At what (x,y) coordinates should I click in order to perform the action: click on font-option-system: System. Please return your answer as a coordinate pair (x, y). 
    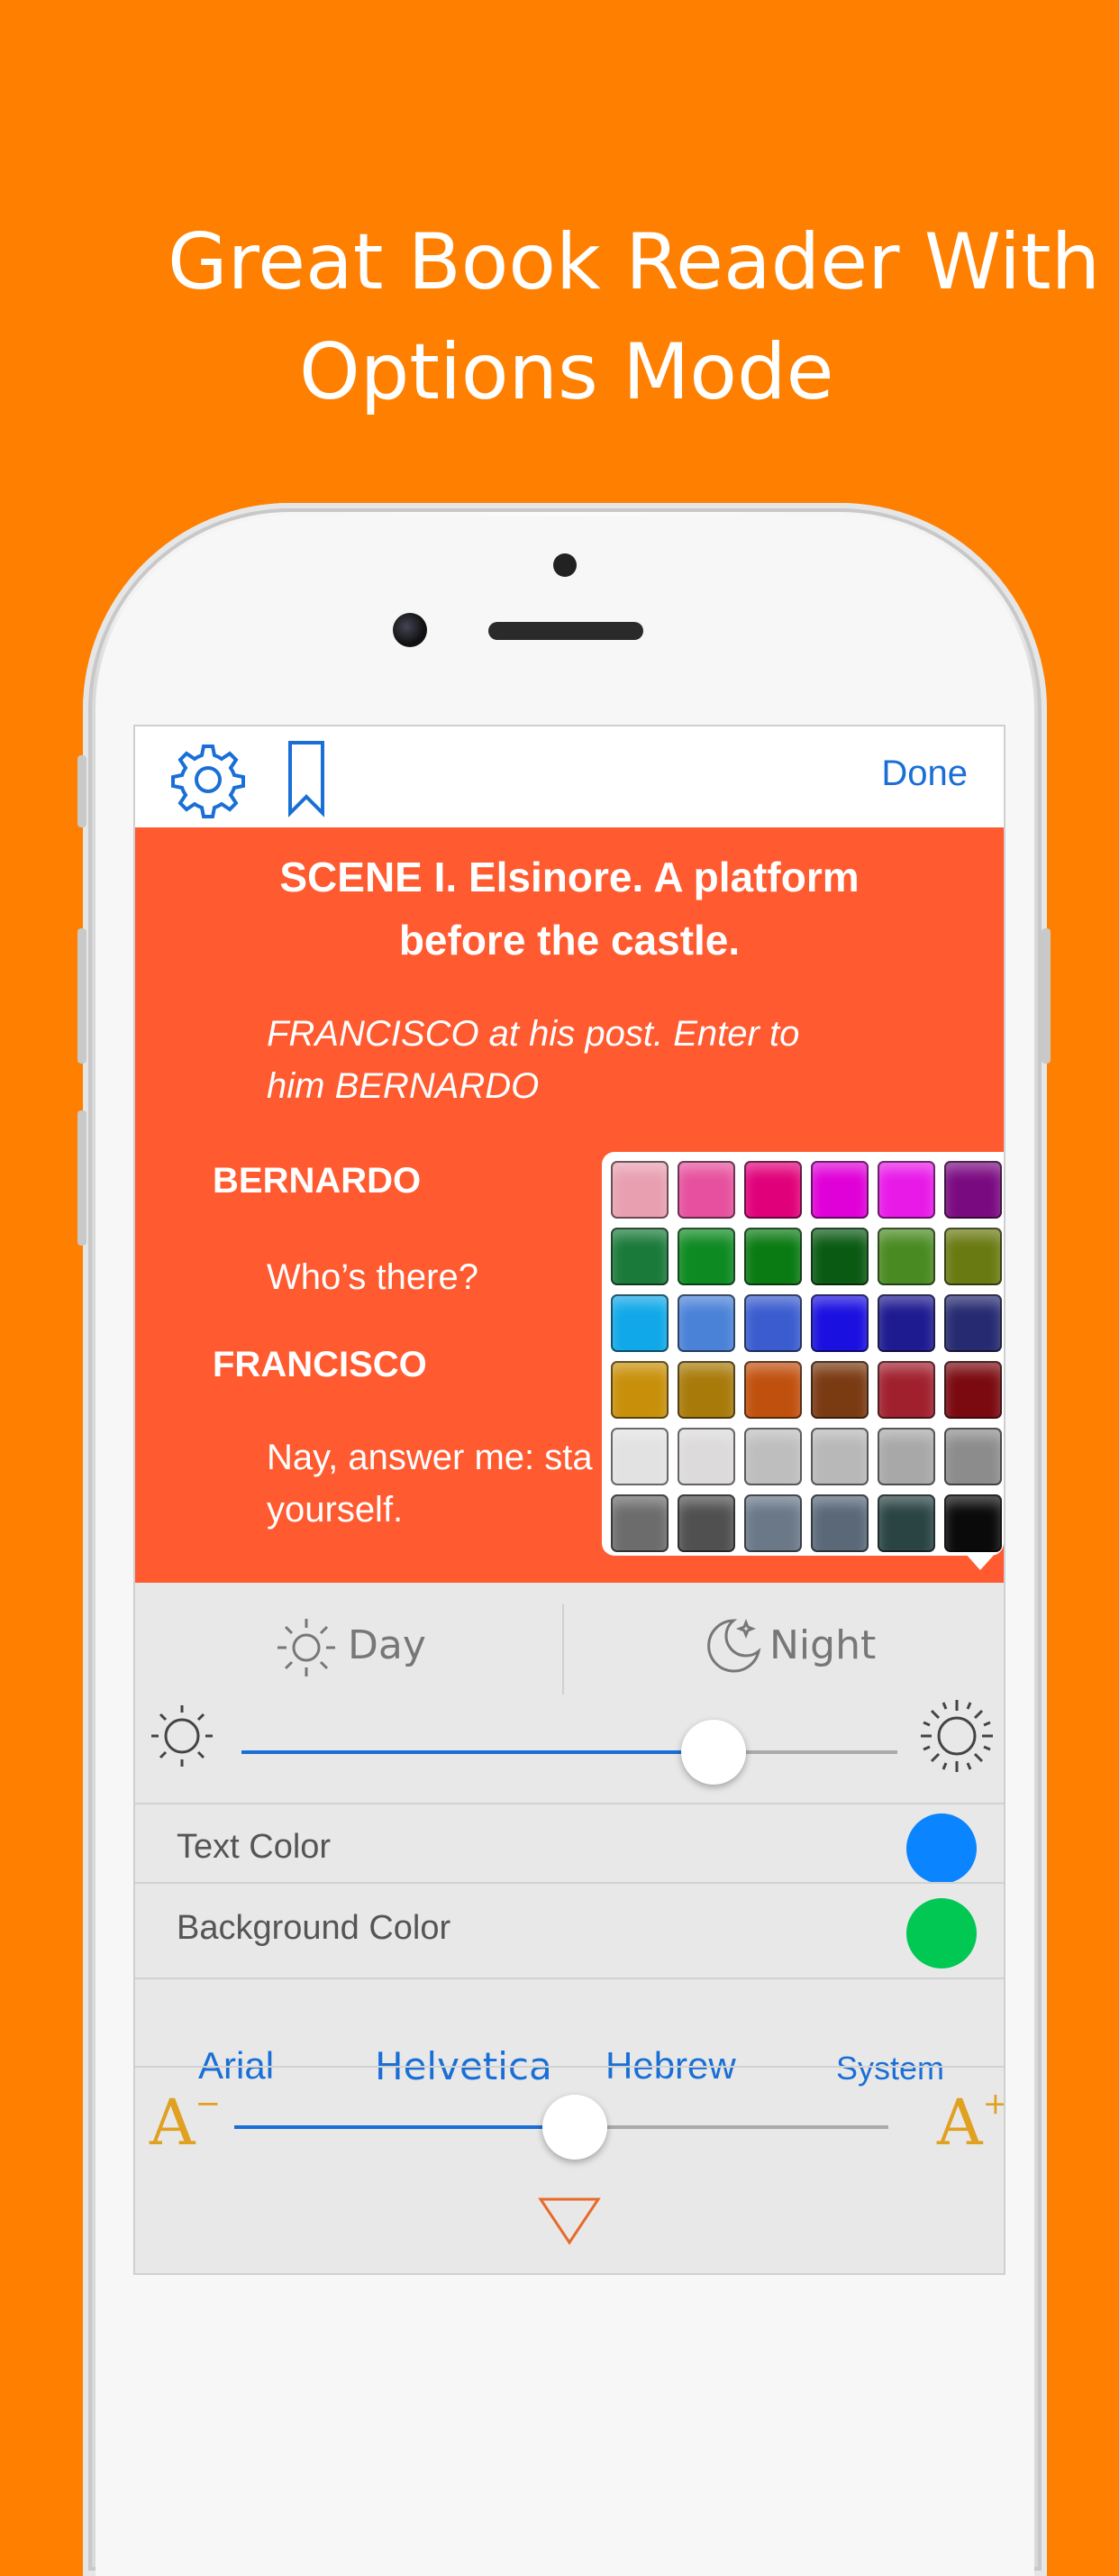
    Looking at the image, I should click on (890, 2069).